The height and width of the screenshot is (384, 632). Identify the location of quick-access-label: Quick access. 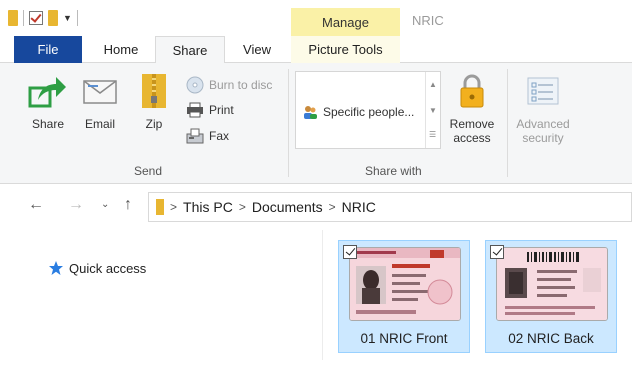
(108, 268).